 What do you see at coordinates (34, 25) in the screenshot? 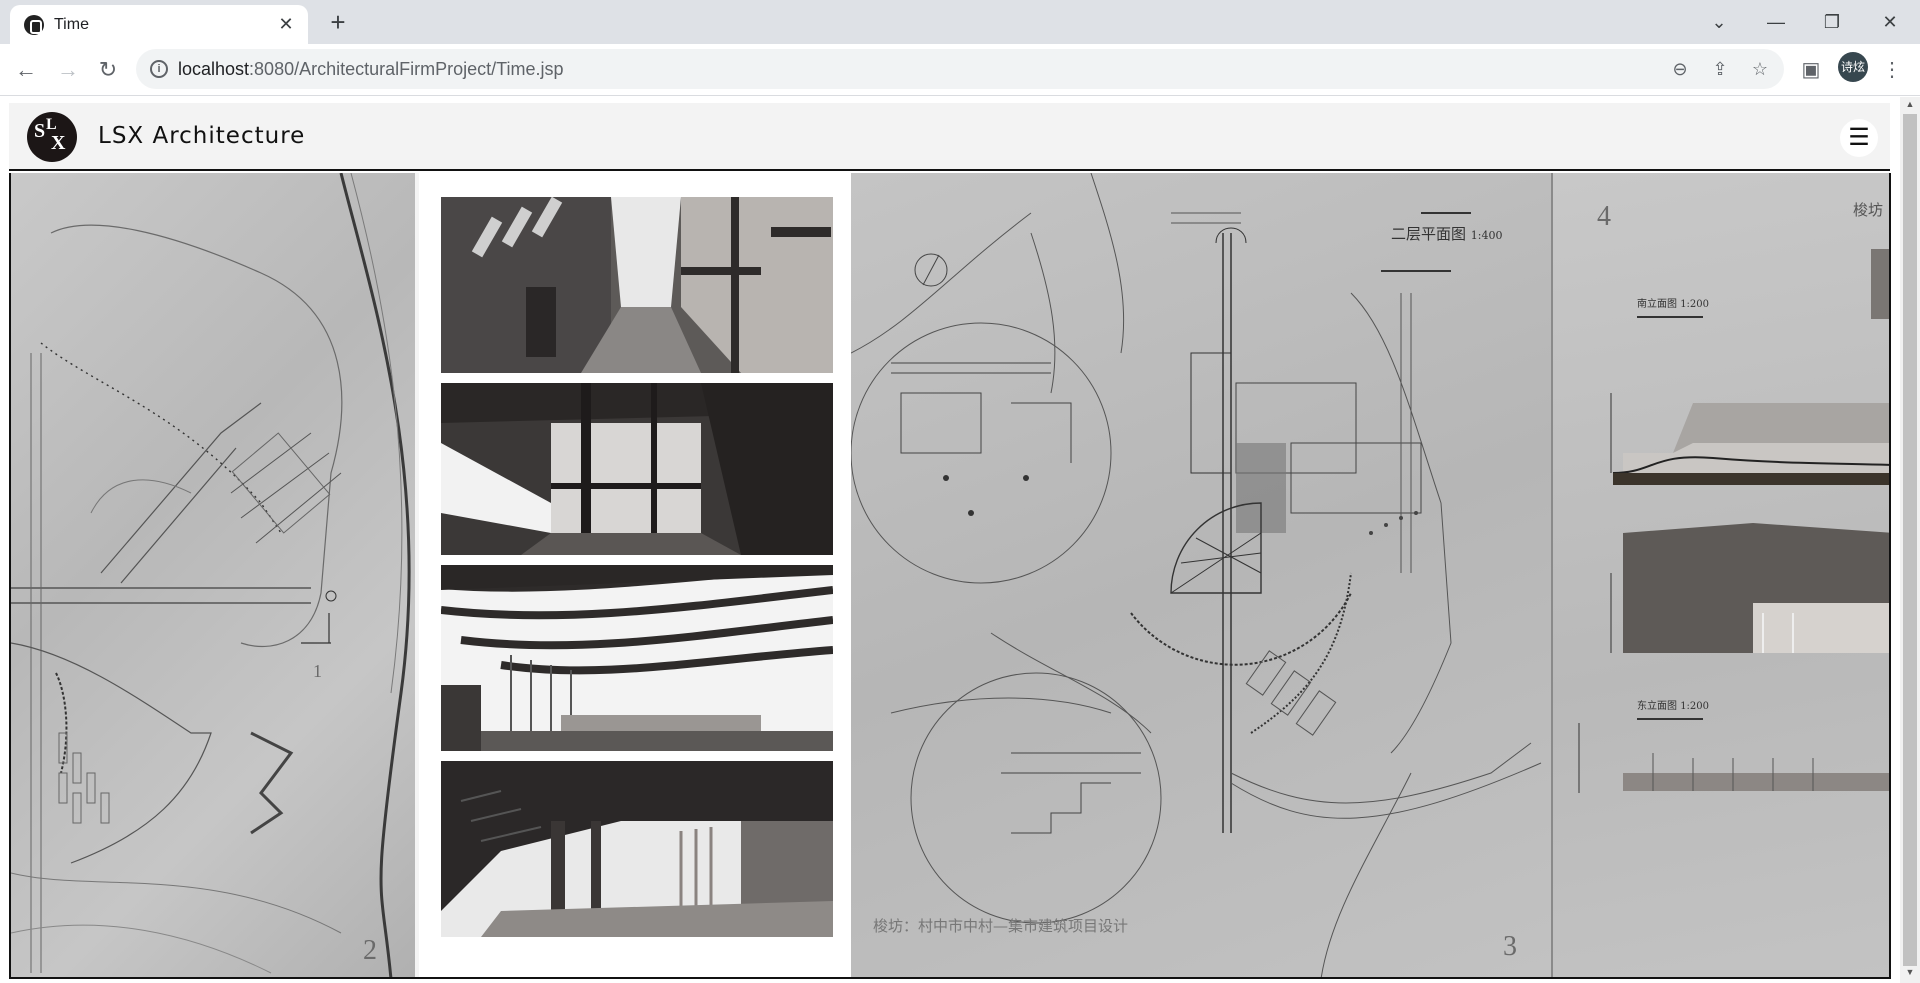
I see `favicon-icon` at bounding box center [34, 25].